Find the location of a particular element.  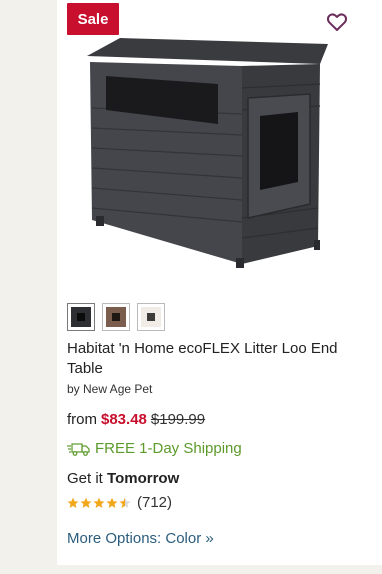

price-row: from $83.48 $199.99 is located at coordinates (136, 419).